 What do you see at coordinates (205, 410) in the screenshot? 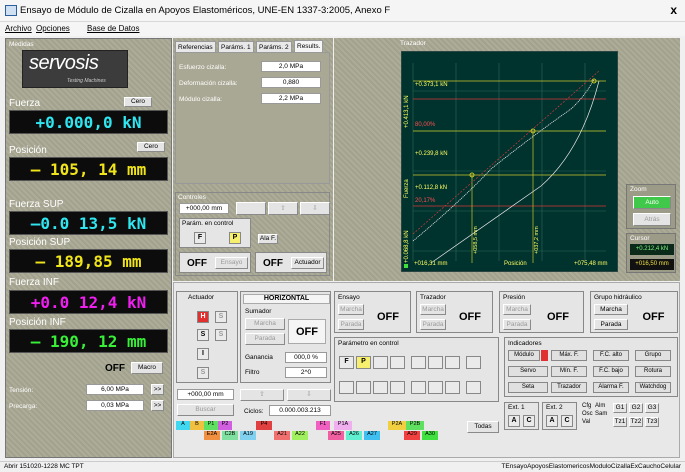
I see `buscar-button: Buscar` at bounding box center [205, 410].